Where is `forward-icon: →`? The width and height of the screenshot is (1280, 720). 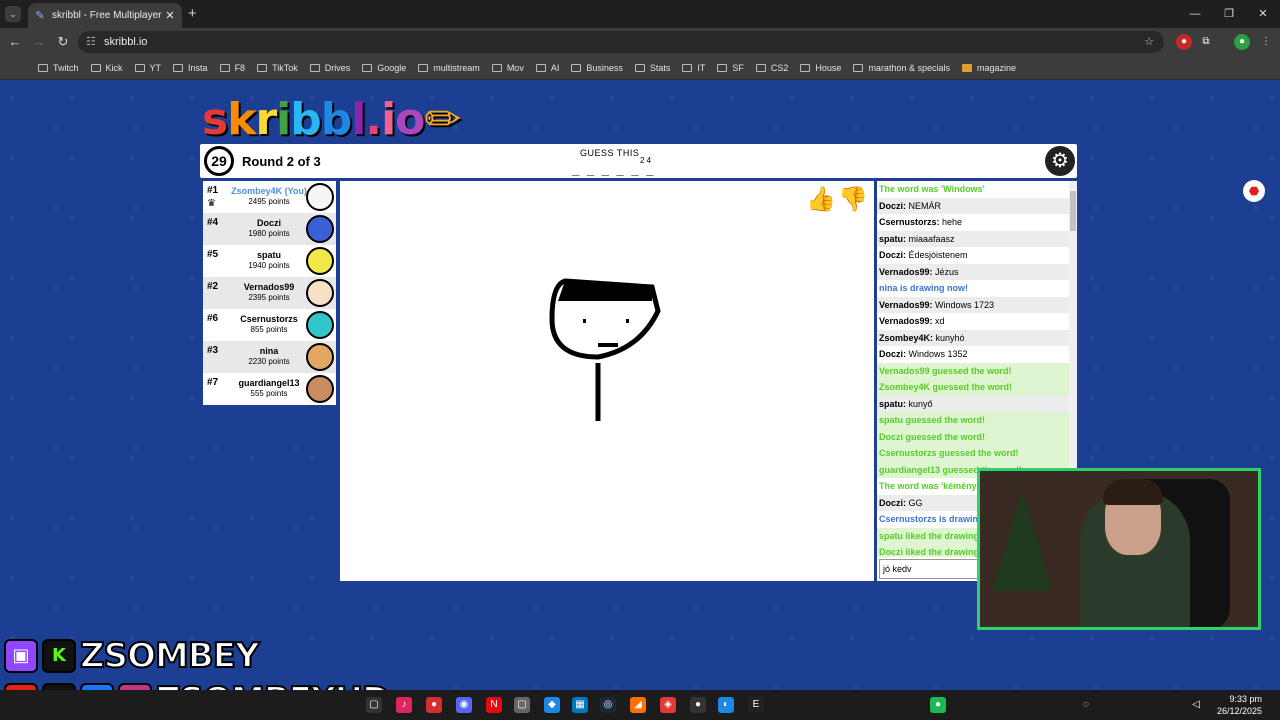
forward-icon: → is located at coordinates (39, 41).